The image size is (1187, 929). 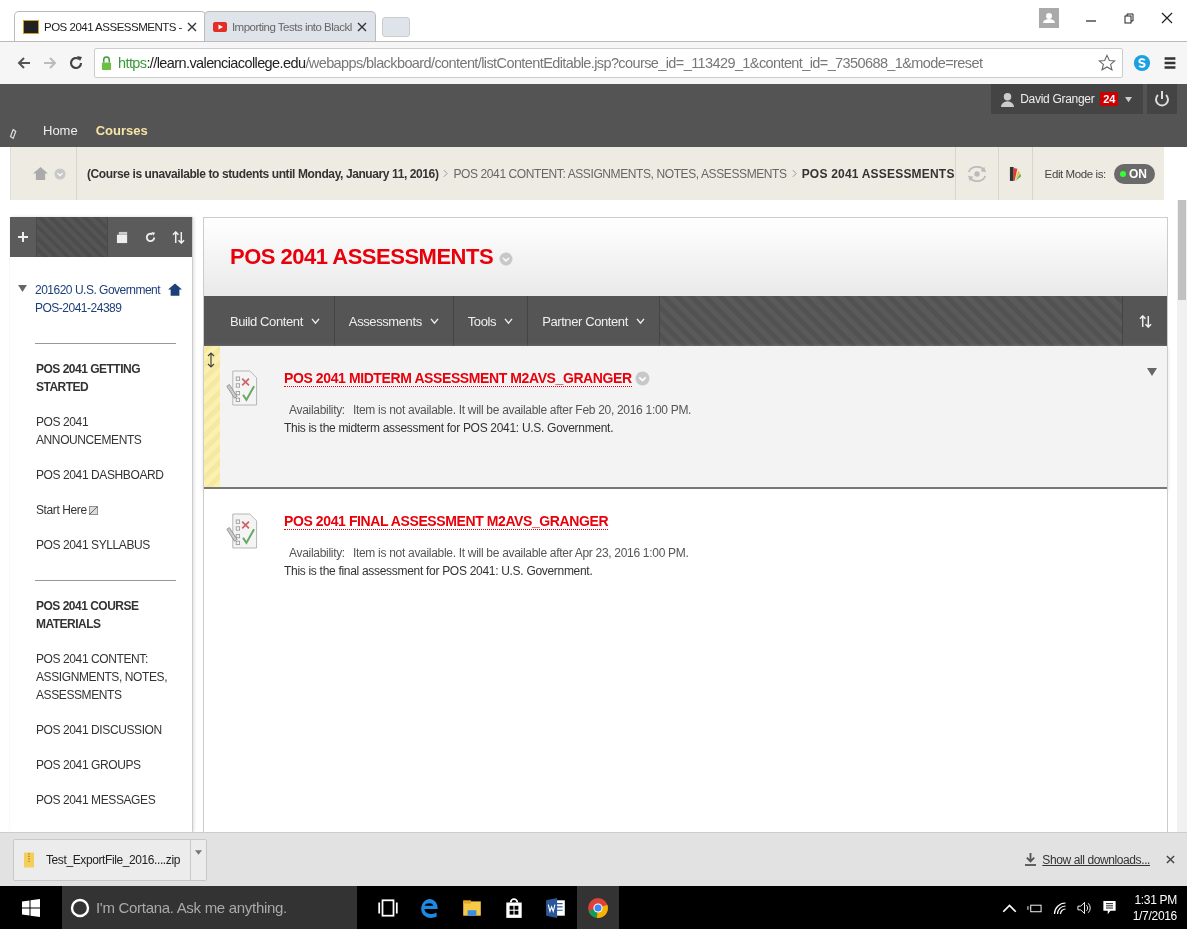 I want to click on download-item: Test_ExportFile_2016....zip, so click(x=110, y=859).